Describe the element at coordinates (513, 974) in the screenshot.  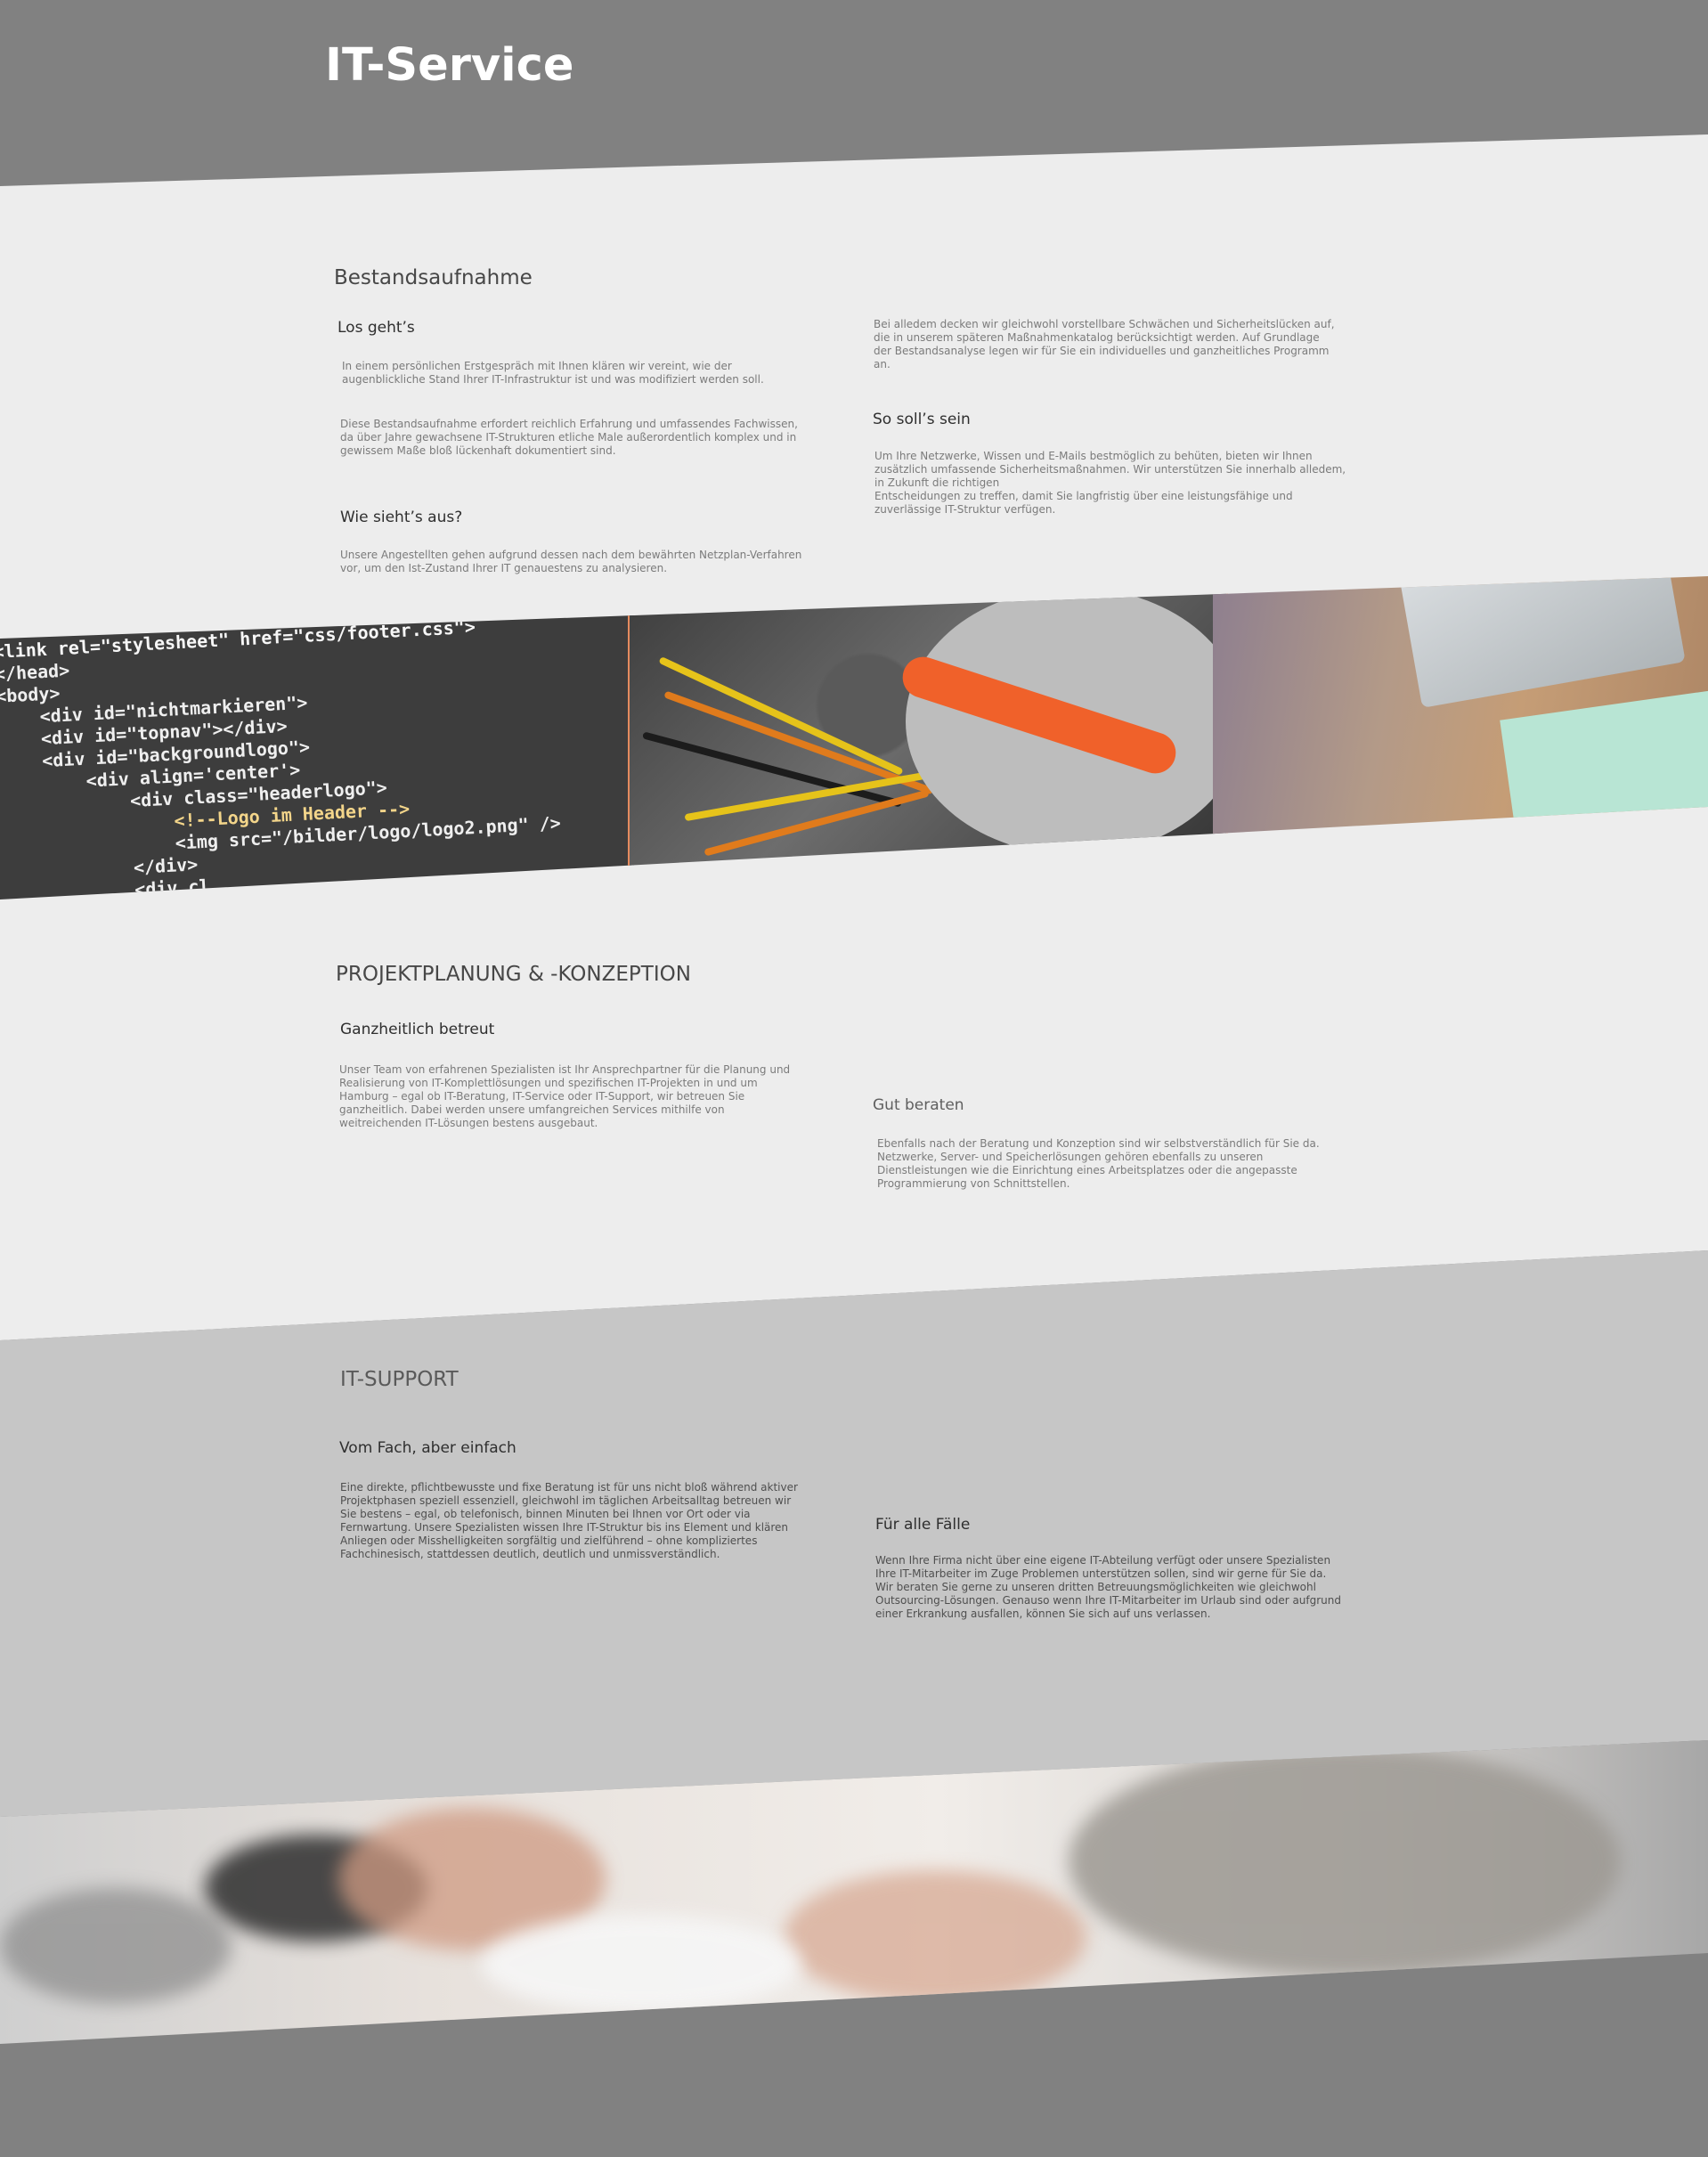
I see `section-title-projektplanung: PROJEKTPLANUNG & -KONZEPTION` at that location.